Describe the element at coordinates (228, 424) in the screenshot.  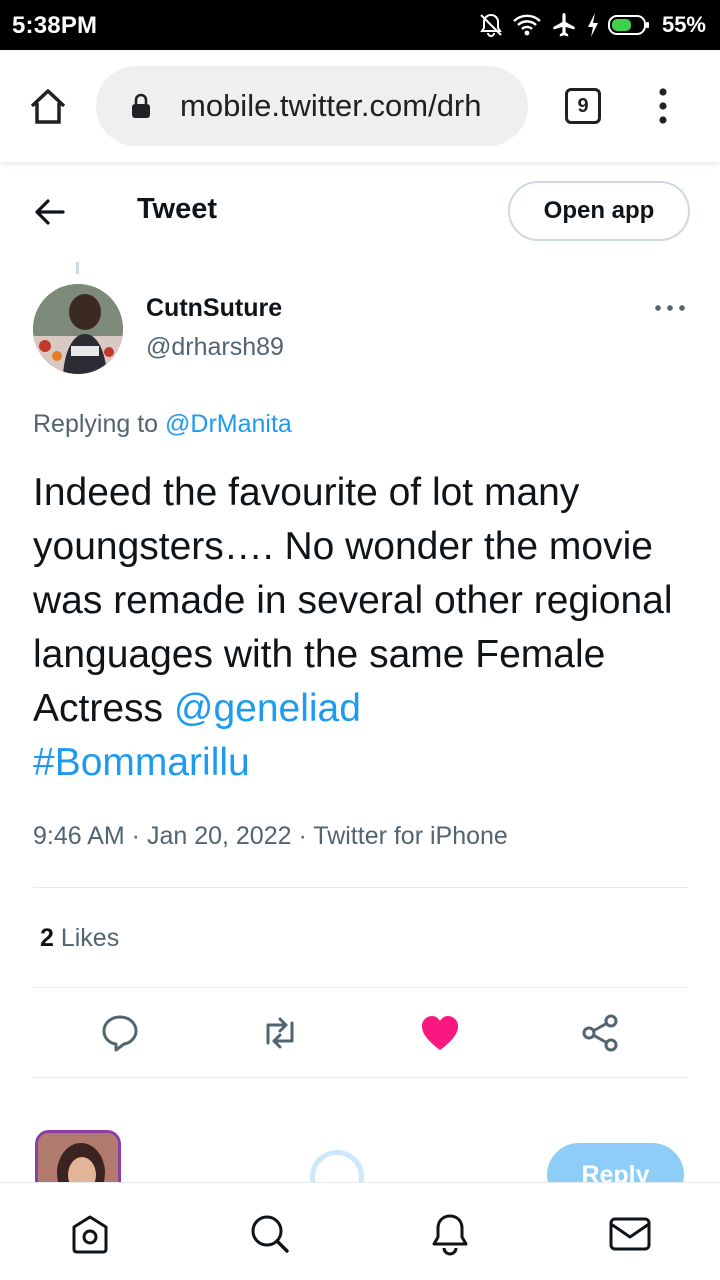
I see `replying-to-mention: @DrManita` at that location.